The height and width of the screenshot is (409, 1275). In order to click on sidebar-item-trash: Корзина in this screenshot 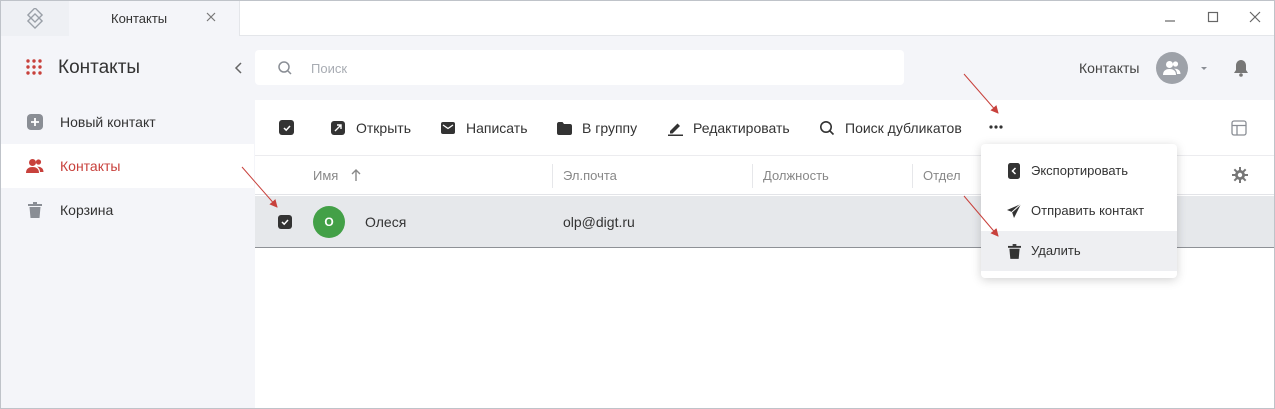, I will do `click(127, 210)`.